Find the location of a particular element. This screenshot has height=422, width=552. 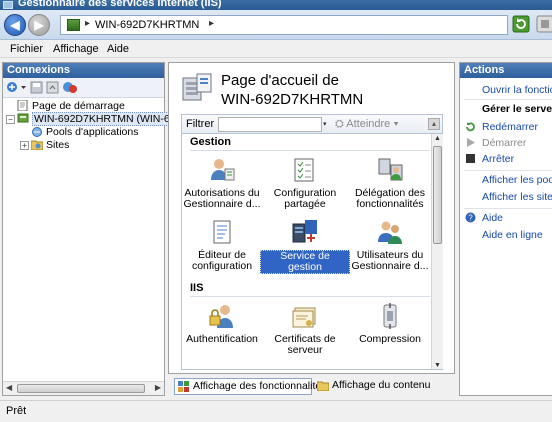

feature-config-editor: Éditeur de configuration is located at coordinates (222, 245).